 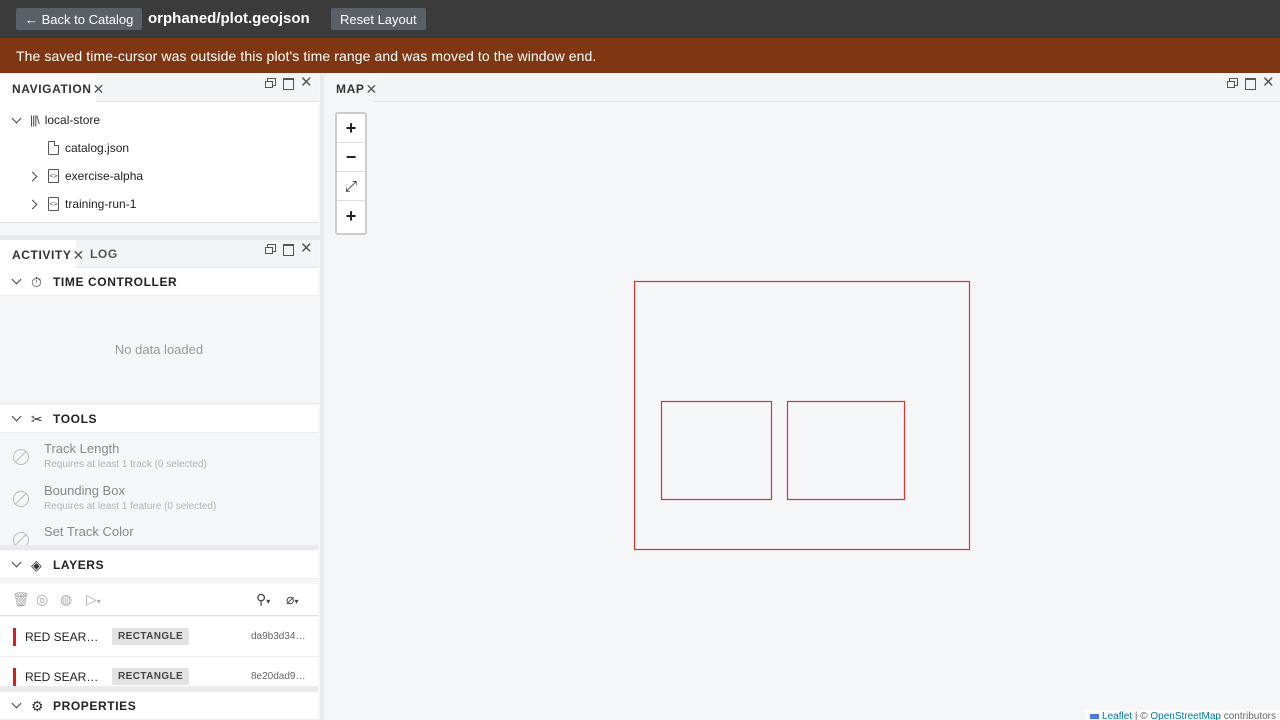 I want to click on time-controller-header: ⏱ TIME CONTROLLER, so click(x=159, y=282).